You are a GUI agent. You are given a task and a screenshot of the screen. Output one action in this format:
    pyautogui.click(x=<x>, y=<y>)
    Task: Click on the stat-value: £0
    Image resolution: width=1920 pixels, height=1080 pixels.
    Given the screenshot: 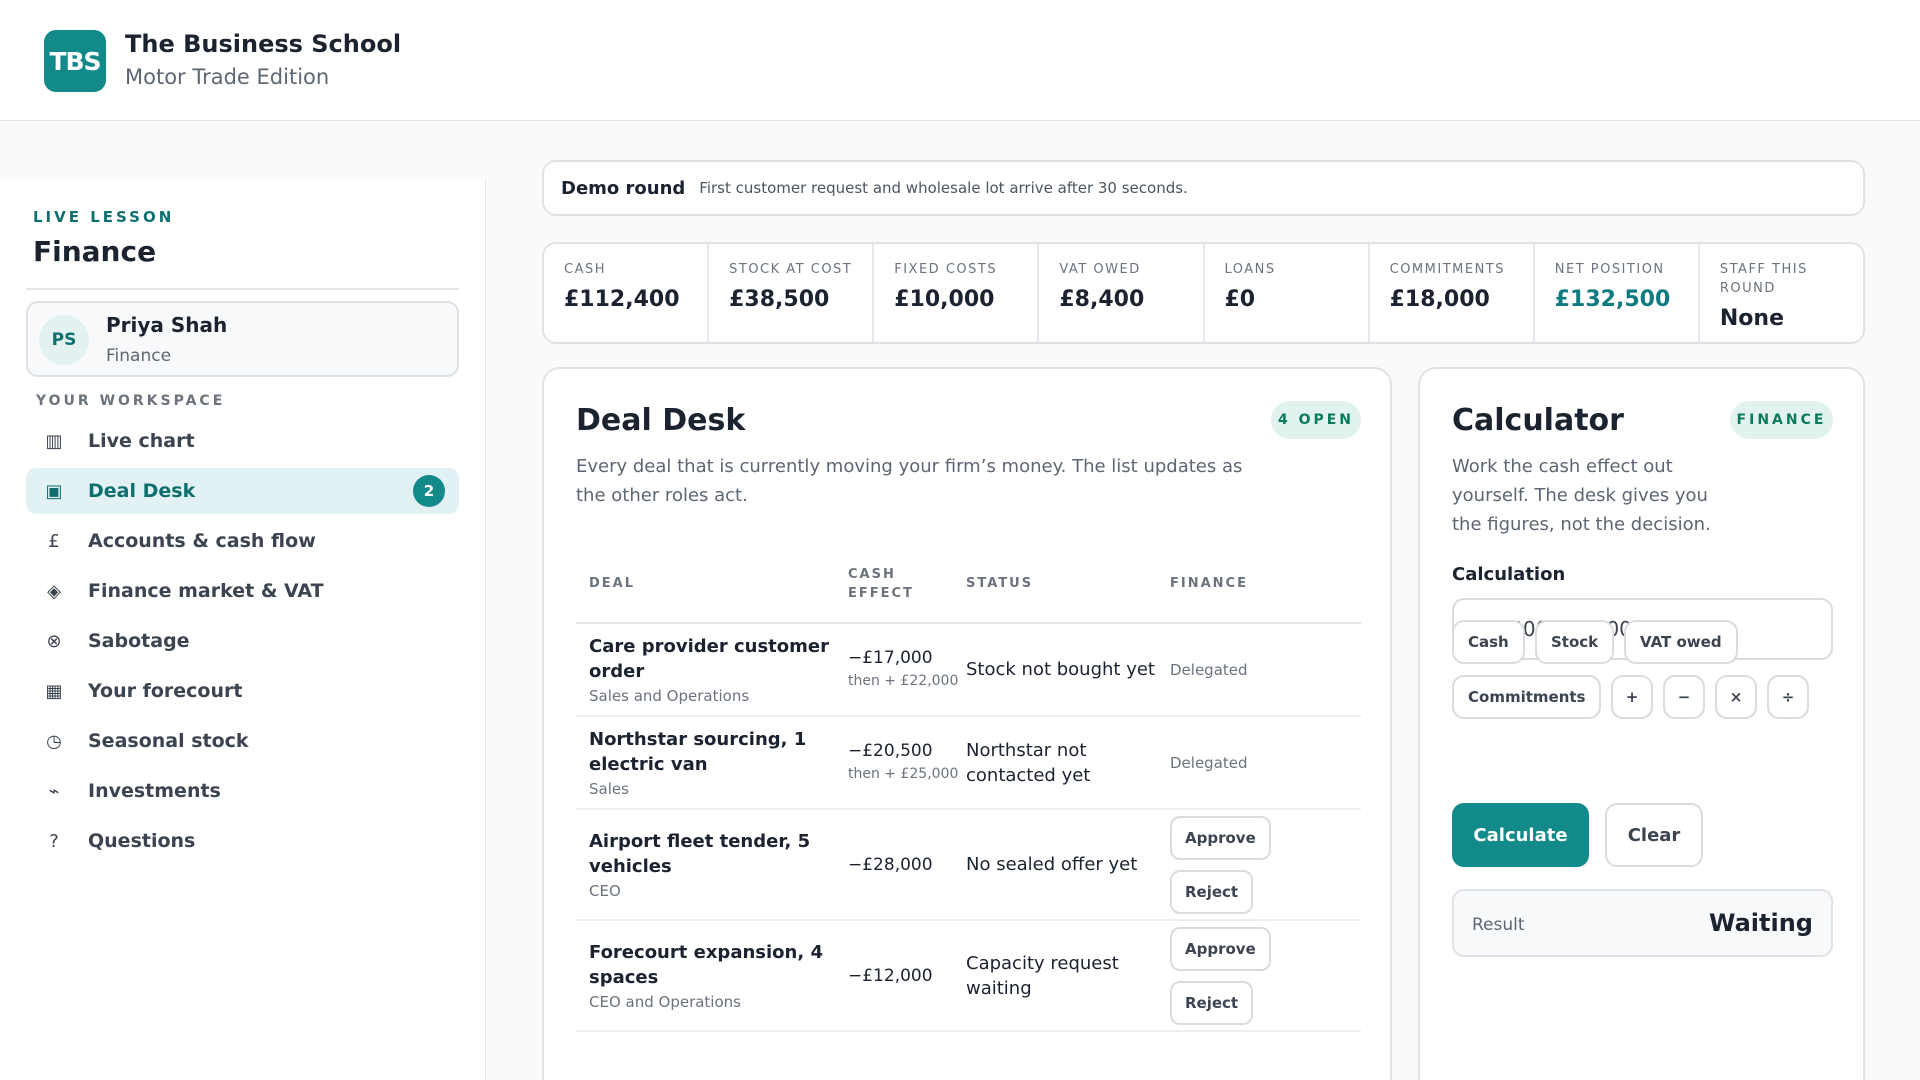 What is the action you would take?
    pyautogui.click(x=1240, y=299)
    